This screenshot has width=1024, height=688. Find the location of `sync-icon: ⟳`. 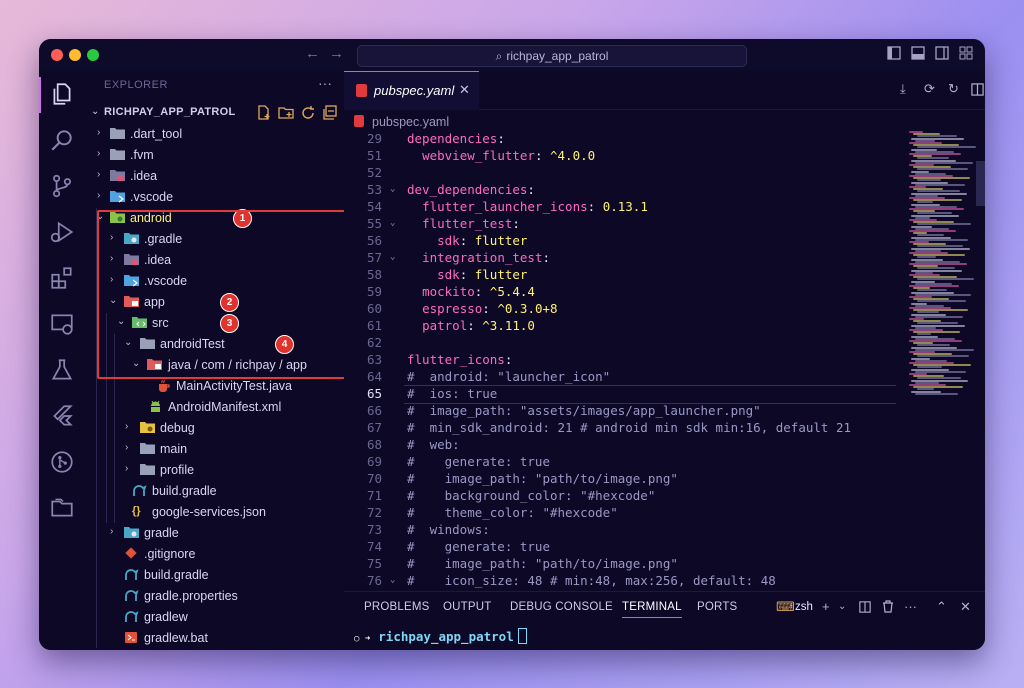

sync-icon: ⟳ is located at coordinates (929, 89).